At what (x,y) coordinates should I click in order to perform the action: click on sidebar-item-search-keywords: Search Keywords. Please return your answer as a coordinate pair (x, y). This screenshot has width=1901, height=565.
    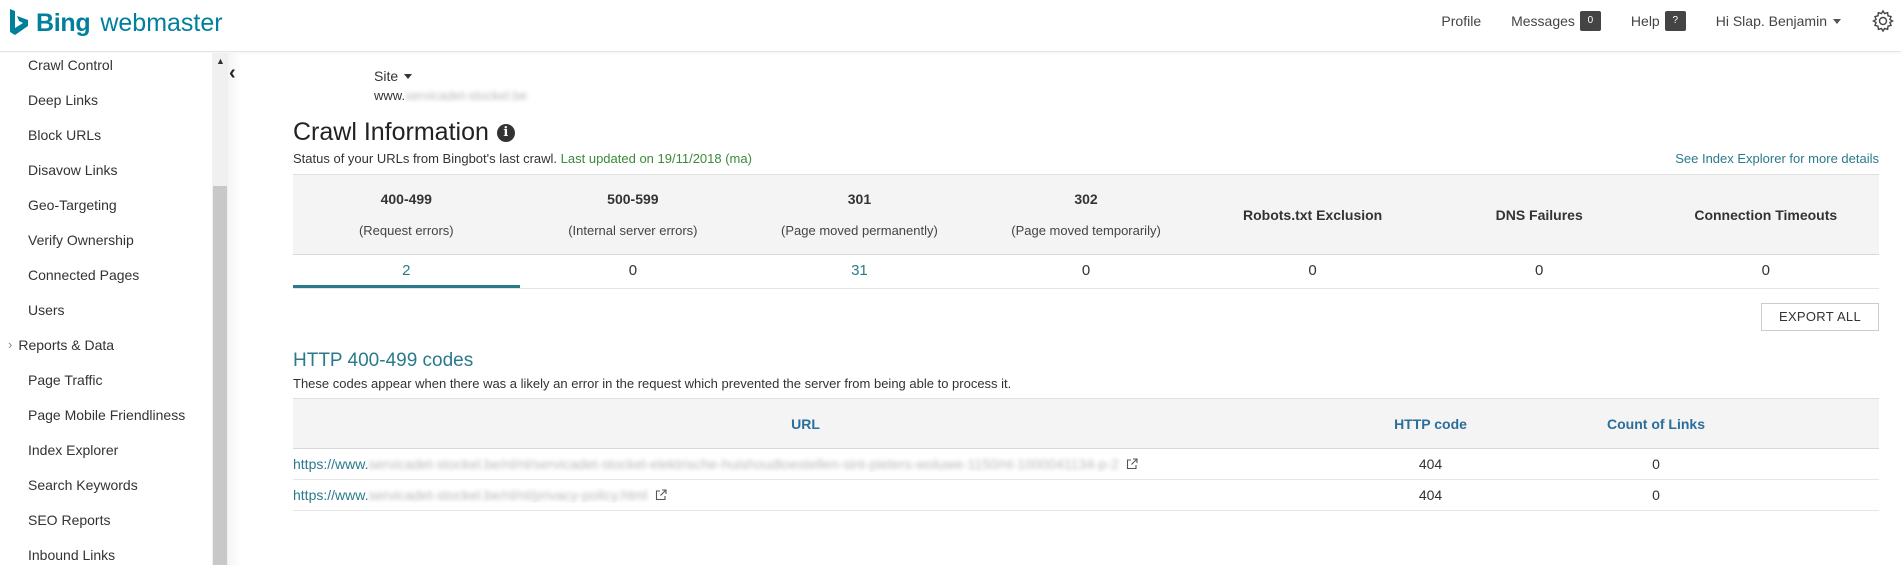
    Looking at the image, I should click on (114, 490).